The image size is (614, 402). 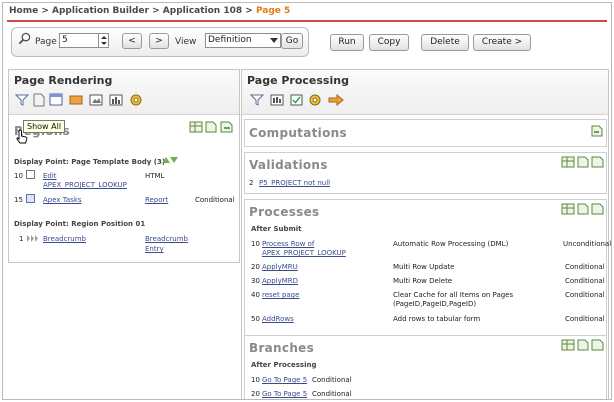 What do you see at coordinates (212, 127) in the screenshot?
I see `regions-action-icons` at bounding box center [212, 127].